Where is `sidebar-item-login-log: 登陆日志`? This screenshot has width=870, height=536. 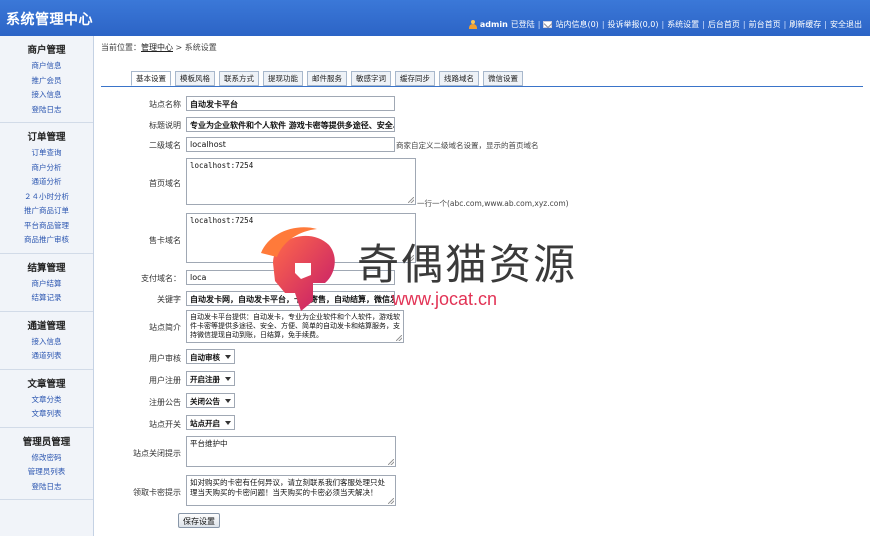
sidebar-item-login-log: 登陆日志 is located at coordinates (46, 110).